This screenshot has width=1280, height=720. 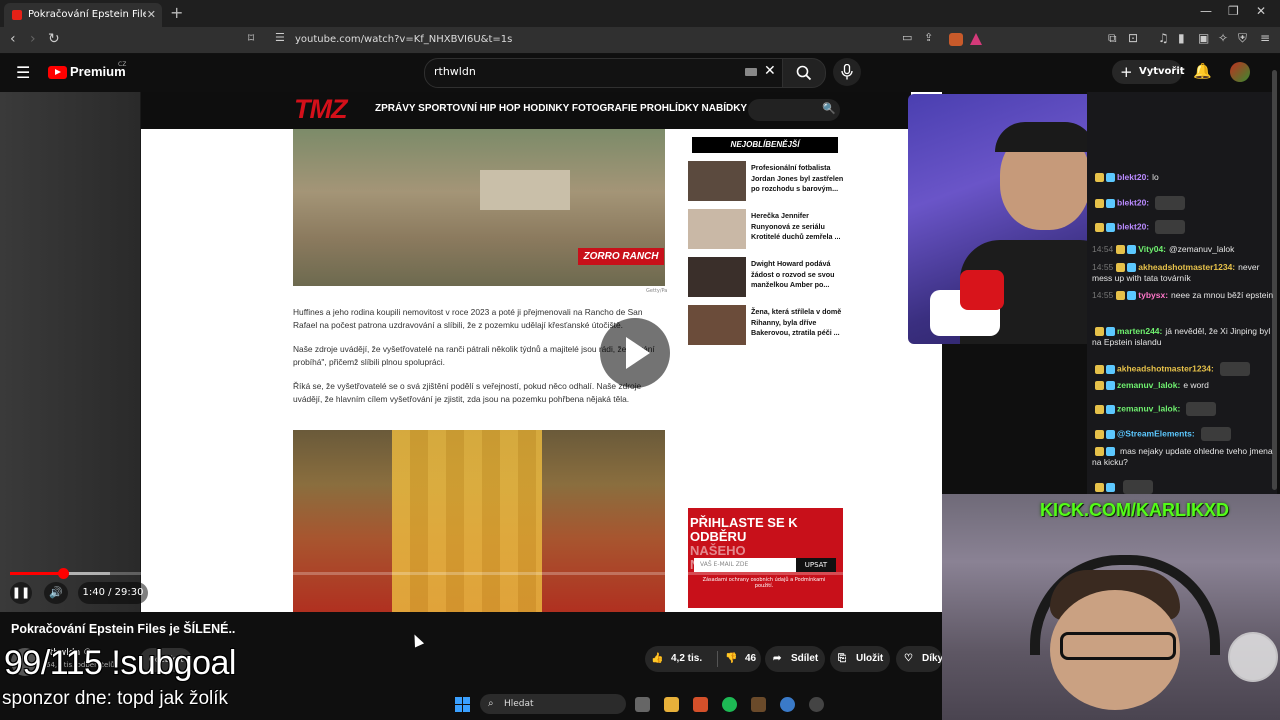 What do you see at coordinates (63, 573) in the screenshot?
I see `progress-scrubber` at bounding box center [63, 573].